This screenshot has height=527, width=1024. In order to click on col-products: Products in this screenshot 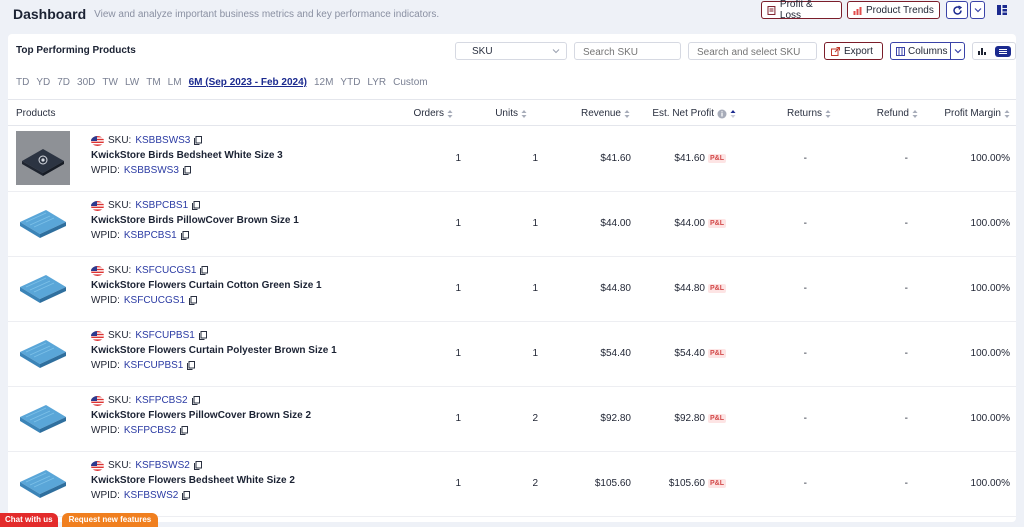, I will do `click(36, 113)`.